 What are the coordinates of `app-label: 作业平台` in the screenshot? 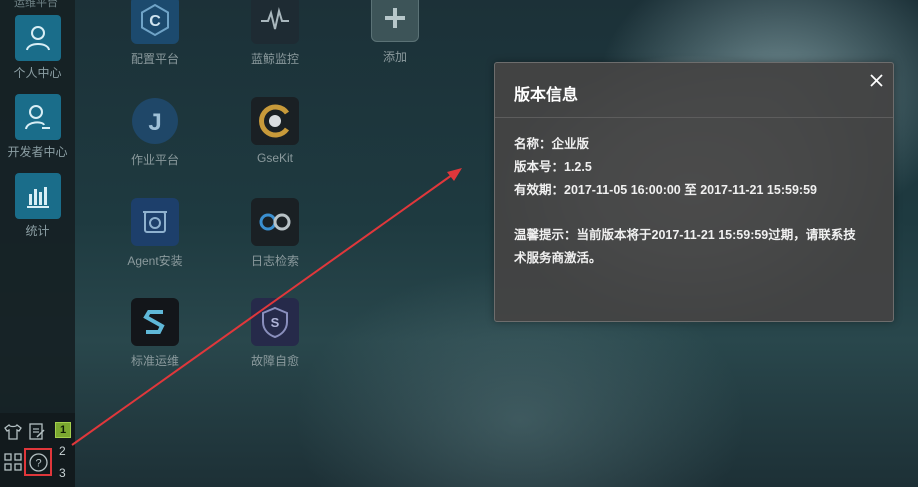 It's located at (154, 160).